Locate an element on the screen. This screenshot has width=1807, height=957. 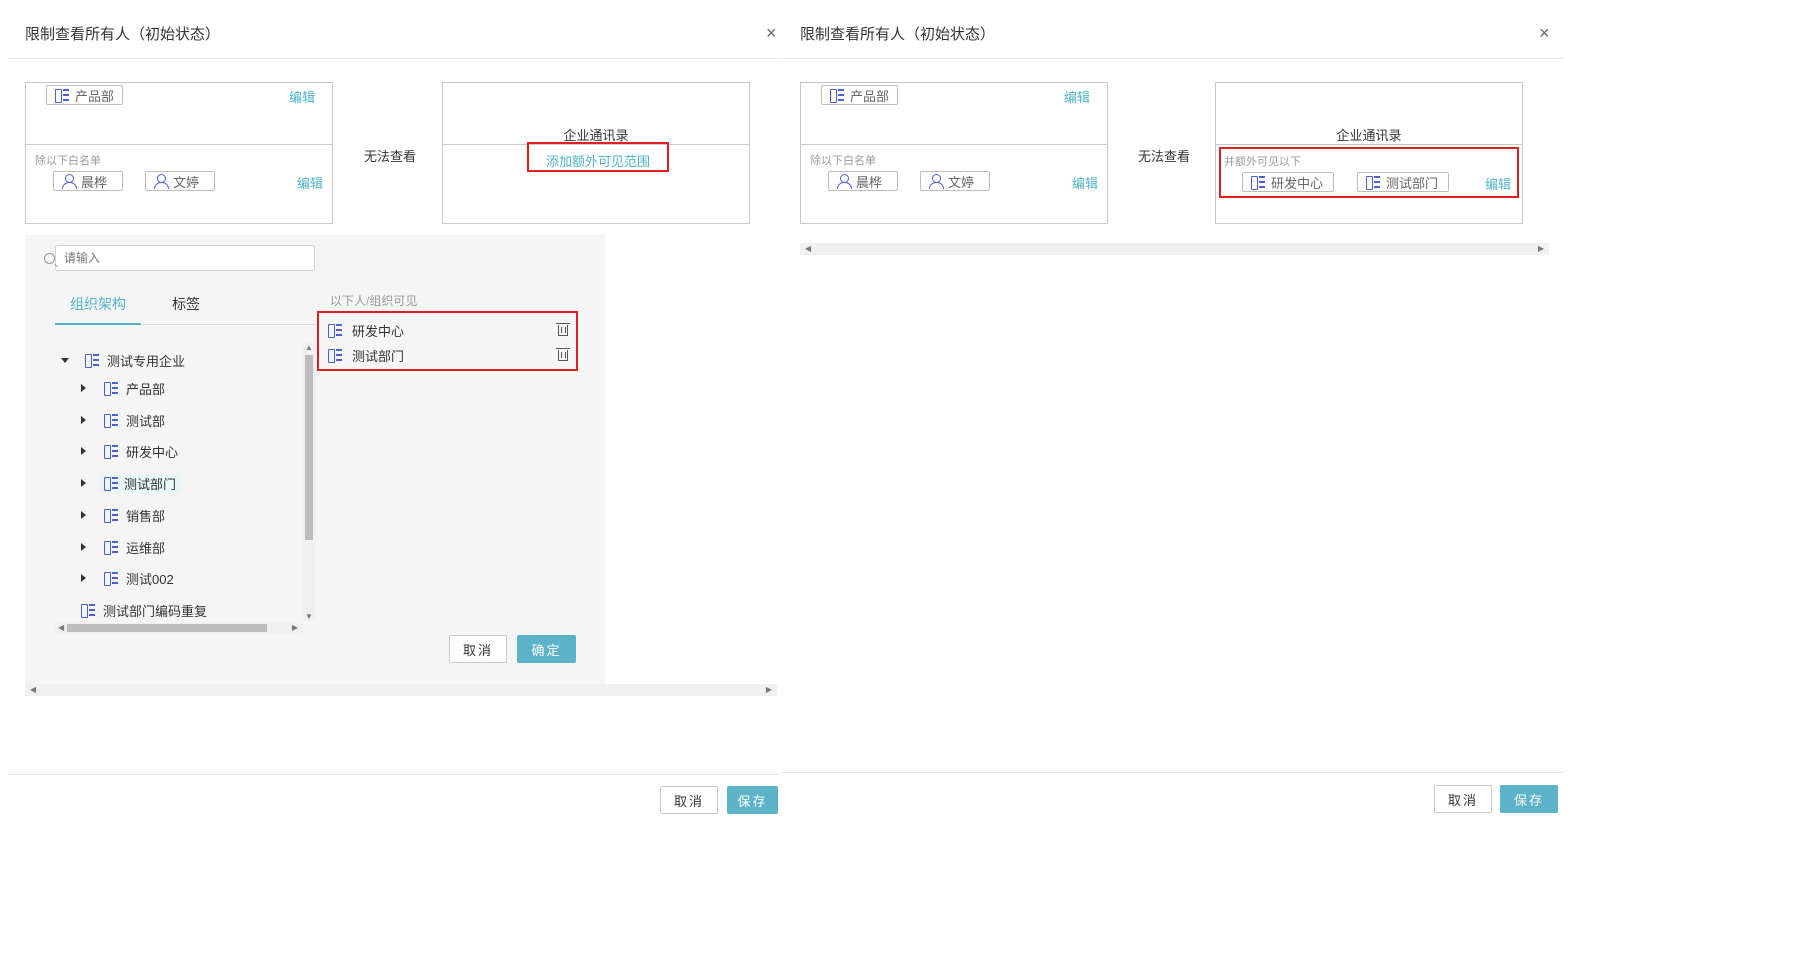
search-box is located at coordinates (179, 258).